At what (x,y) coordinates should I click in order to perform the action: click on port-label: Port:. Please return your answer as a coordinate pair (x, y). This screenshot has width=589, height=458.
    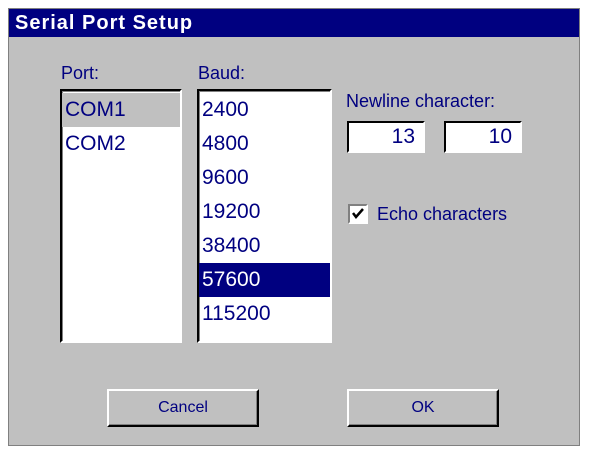
    Looking at the image, I should click on (80, 73).